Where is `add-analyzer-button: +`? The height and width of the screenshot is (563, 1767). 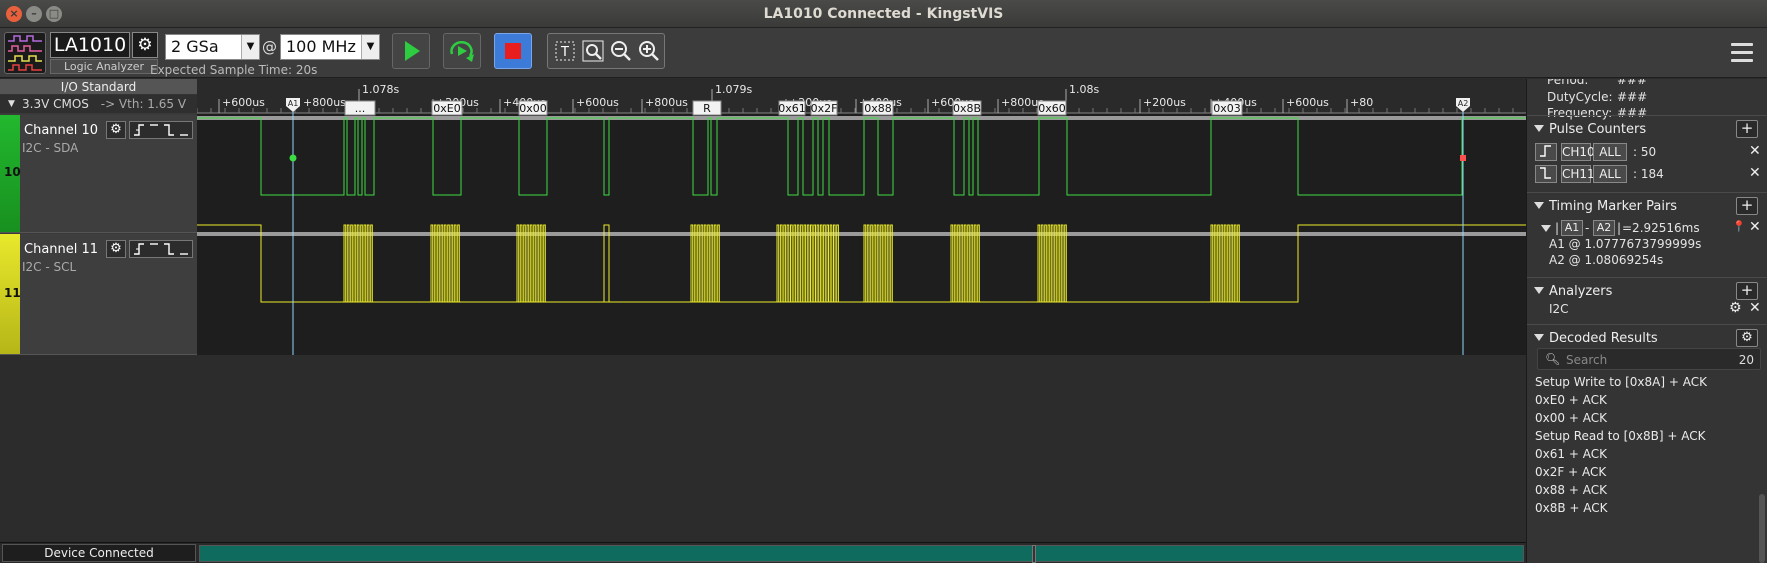
add-analyzer-button: + is located at coordinates (1747, 291).